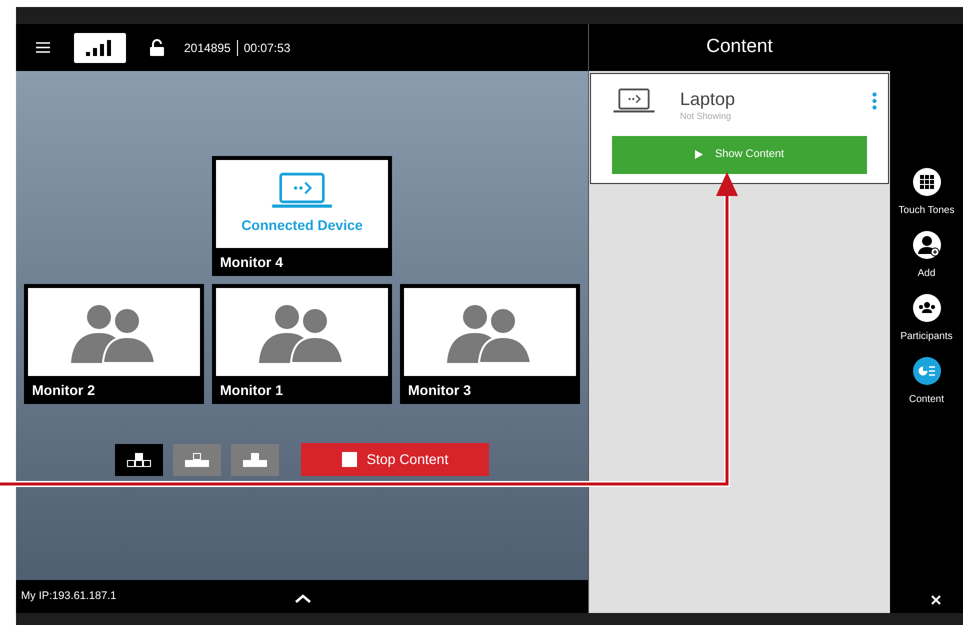  I want to click on more-icon, so click(874, 101).